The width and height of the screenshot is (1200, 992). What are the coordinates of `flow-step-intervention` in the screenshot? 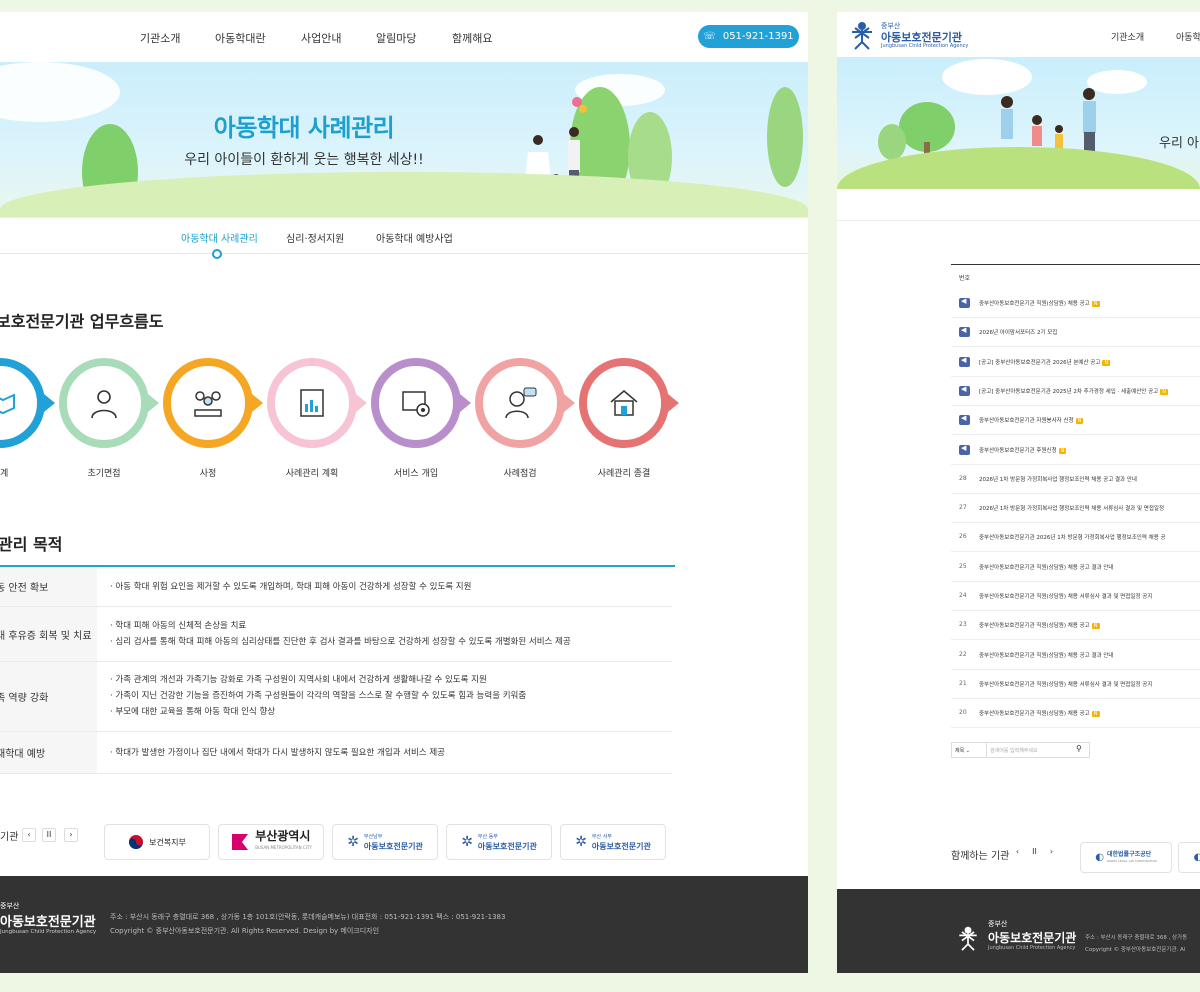 It's located at (421, 403).